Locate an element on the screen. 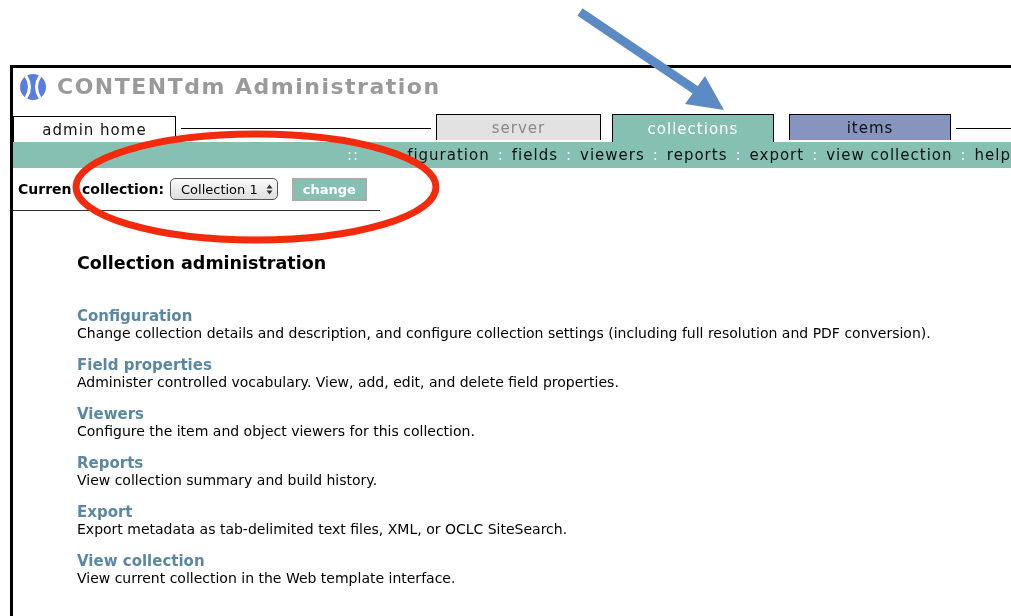 Image resolution: width=1011 pixels, height=616 pixels. section-description: Administer controlled vocabulary. View, add, edit, and delete field properties. is located at coordinates (348, 382).